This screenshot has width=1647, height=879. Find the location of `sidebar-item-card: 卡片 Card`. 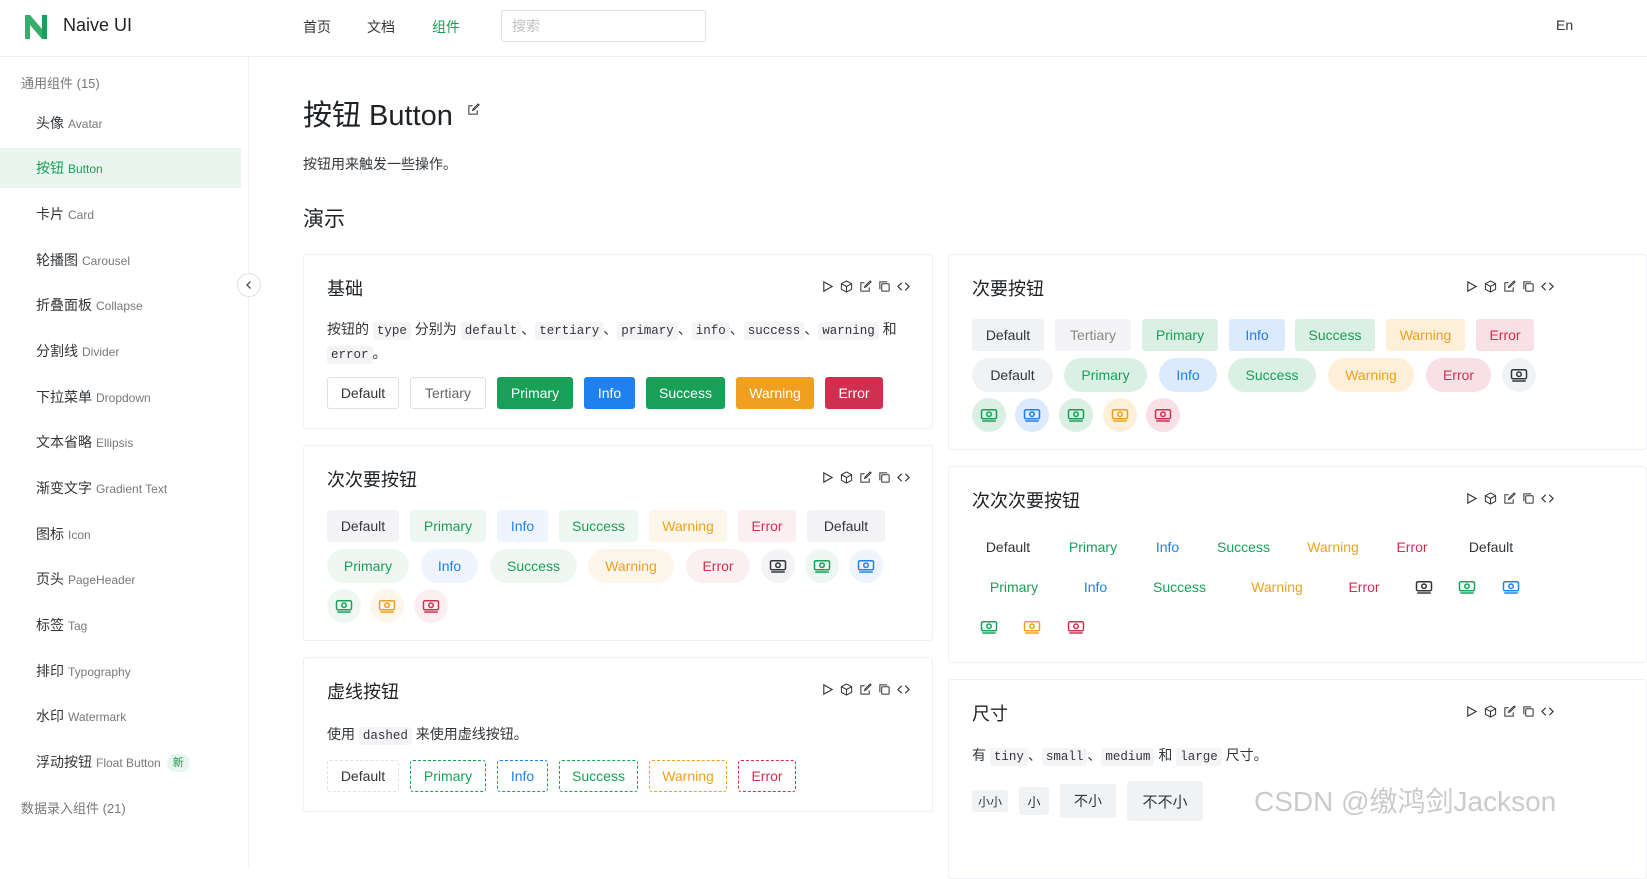

sidebar-item-card: 卡片 Card is located at coordinates (120, 214).